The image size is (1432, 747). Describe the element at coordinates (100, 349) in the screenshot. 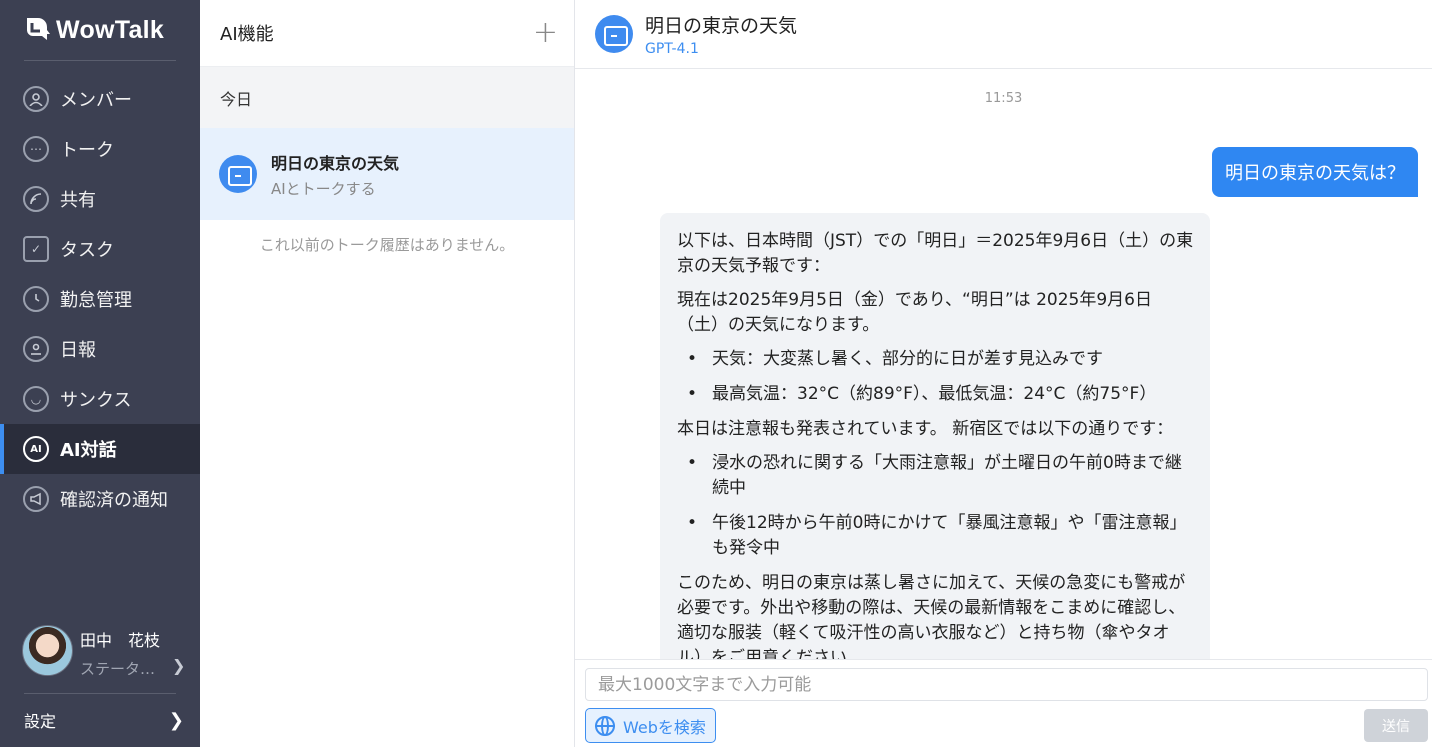

I see `nav-item-daily-report: 日報` at that location.